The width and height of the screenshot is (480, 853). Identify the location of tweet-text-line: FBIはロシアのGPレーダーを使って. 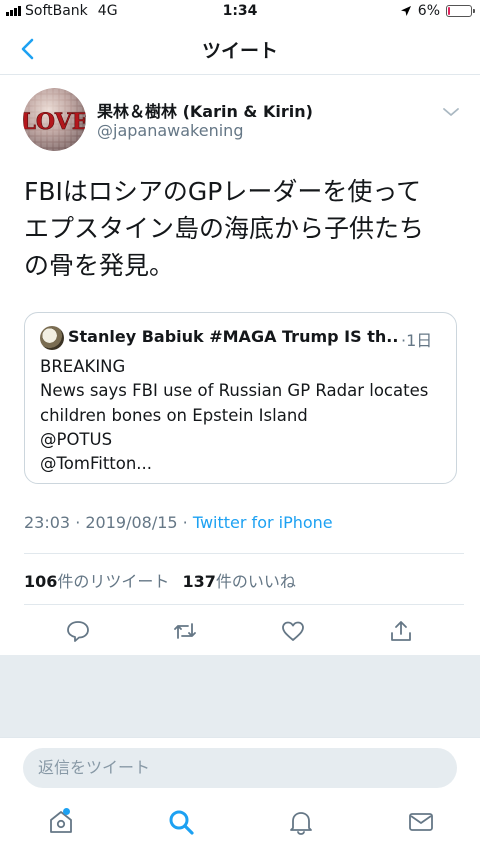
(223, 191).